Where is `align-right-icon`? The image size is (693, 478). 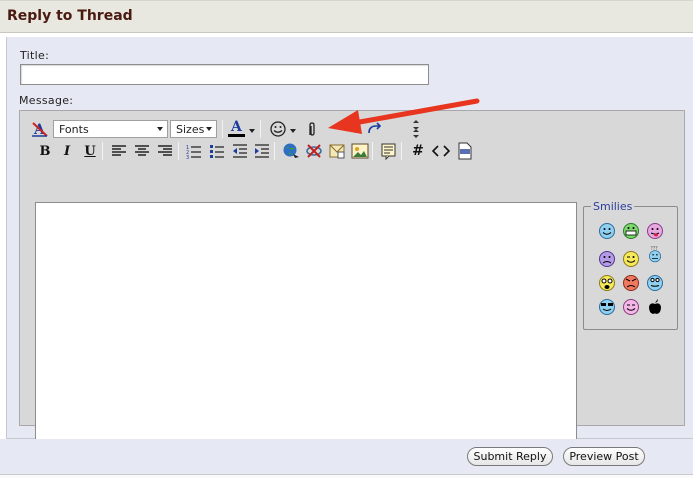
align-right-icon is located at coordinates (165, 151).